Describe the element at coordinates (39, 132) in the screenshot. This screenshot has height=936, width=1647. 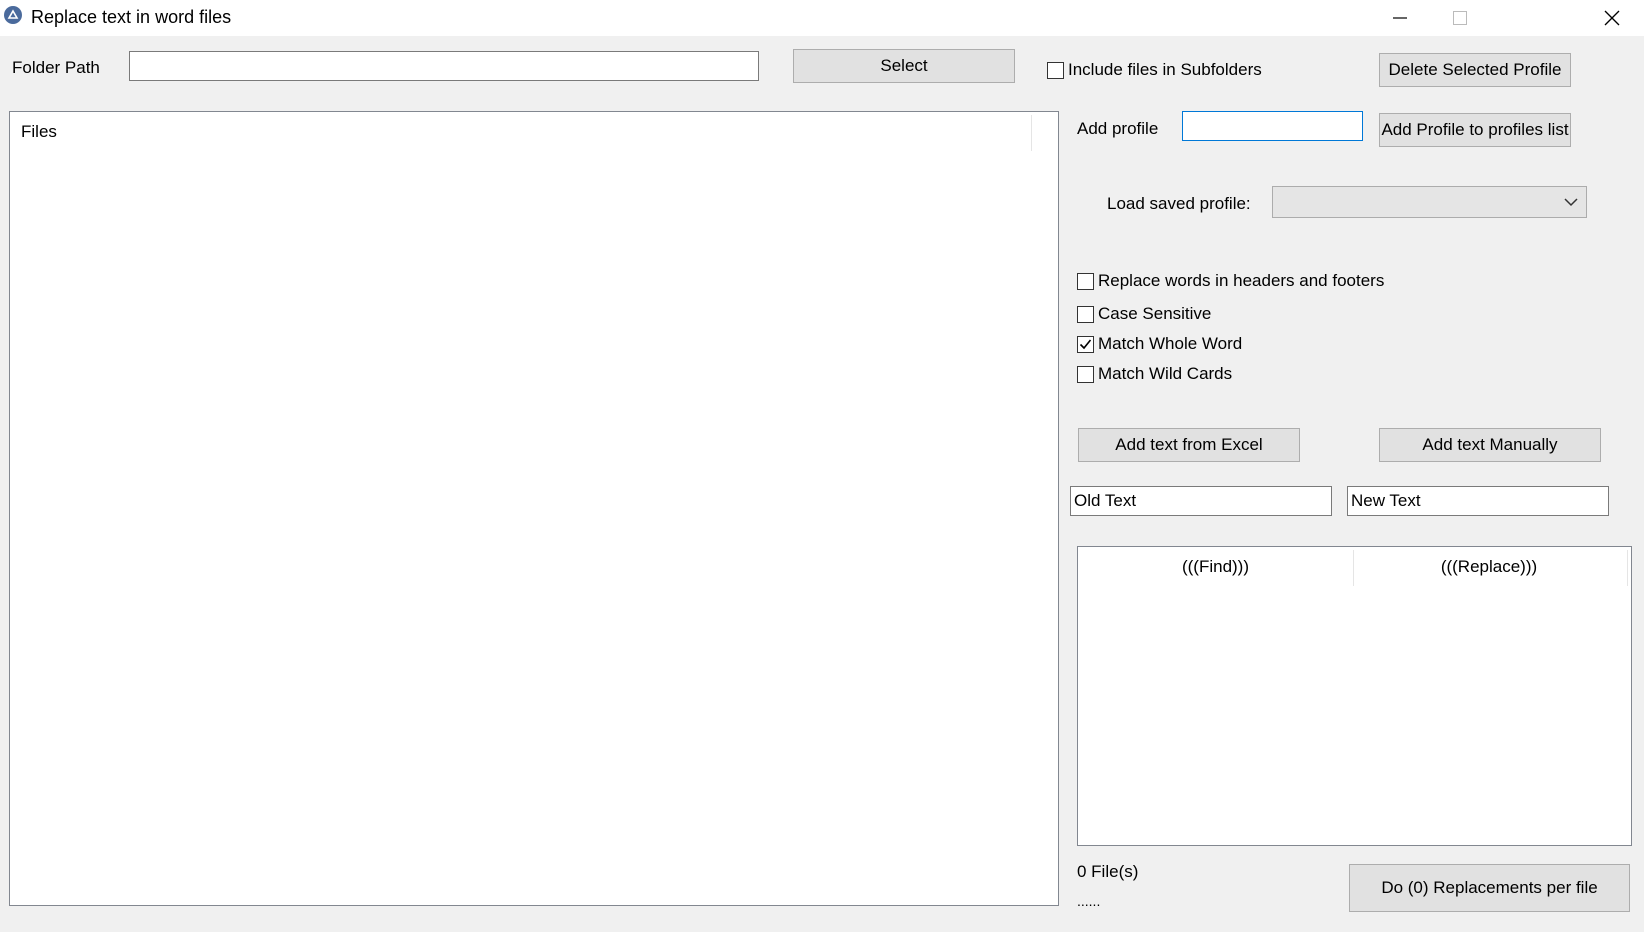
I see `files-column-header: Files` at that location.